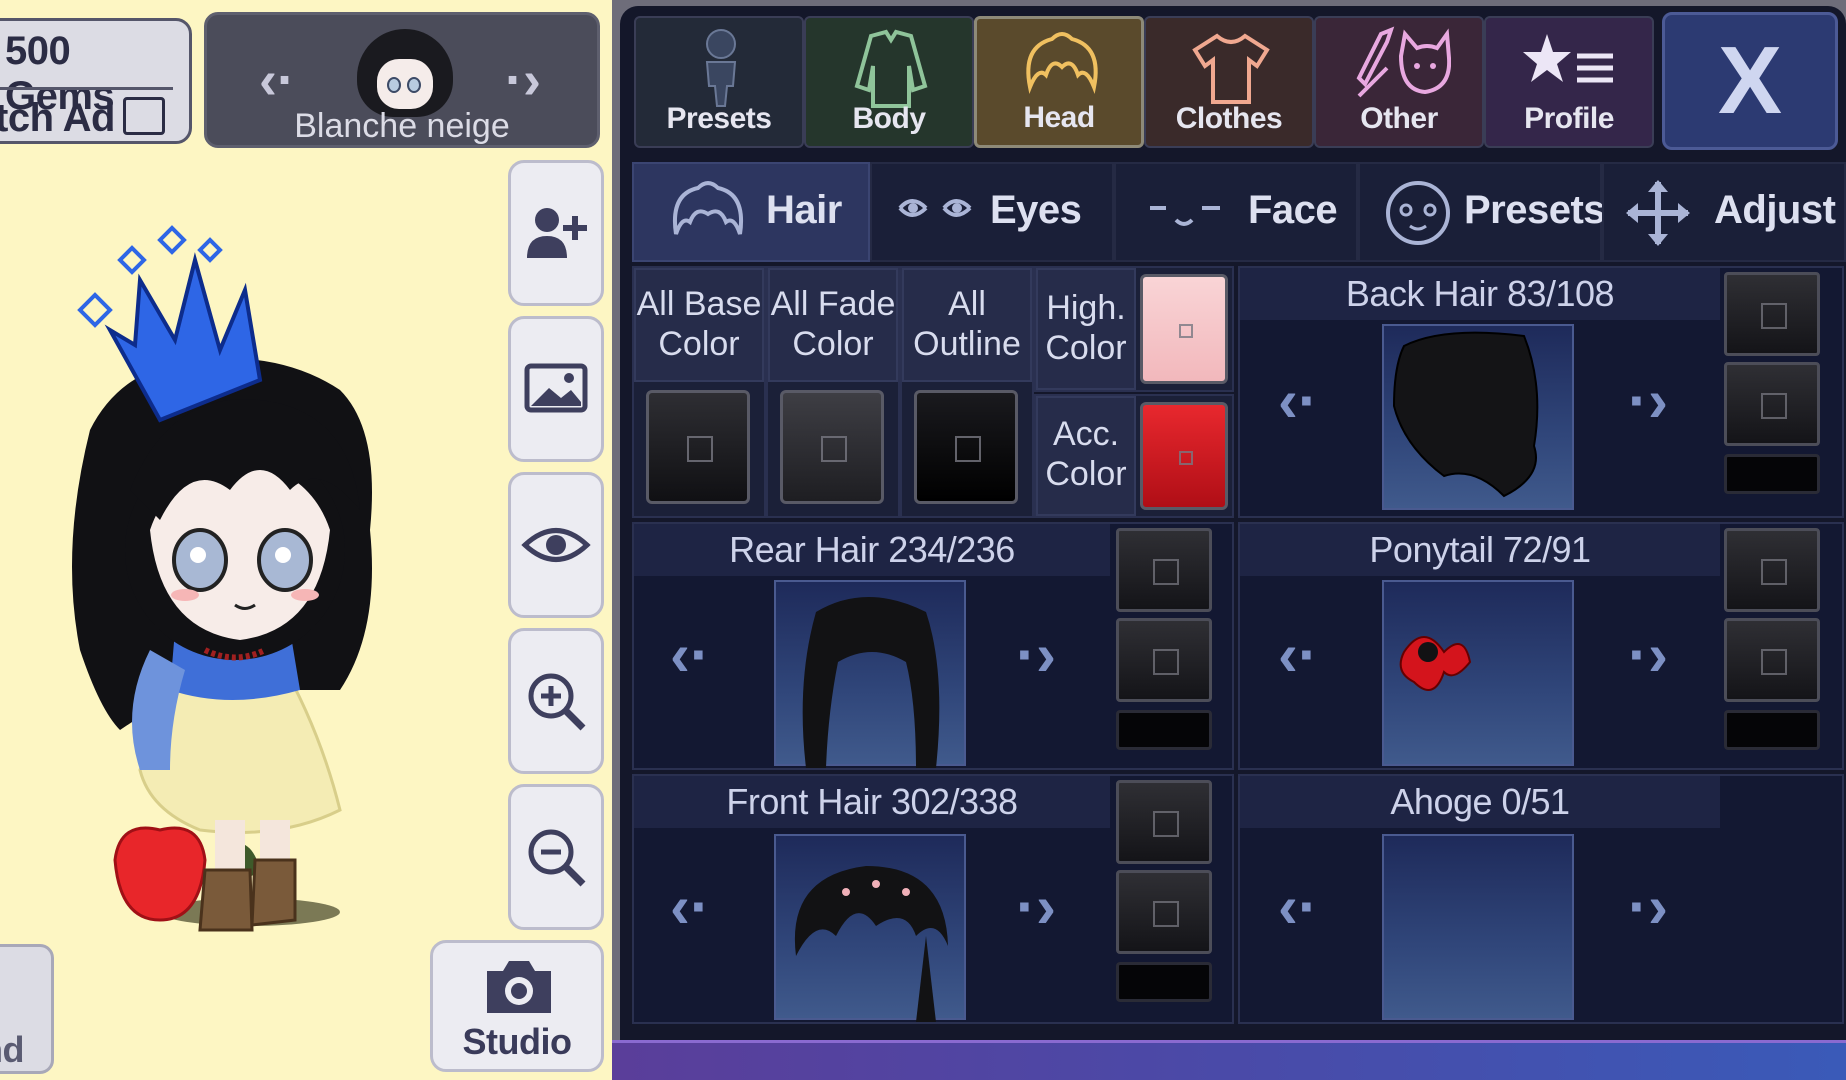 The width and height of the screenshot is (1846, 1080). I want to click on add-character-button, so click(556, 233).